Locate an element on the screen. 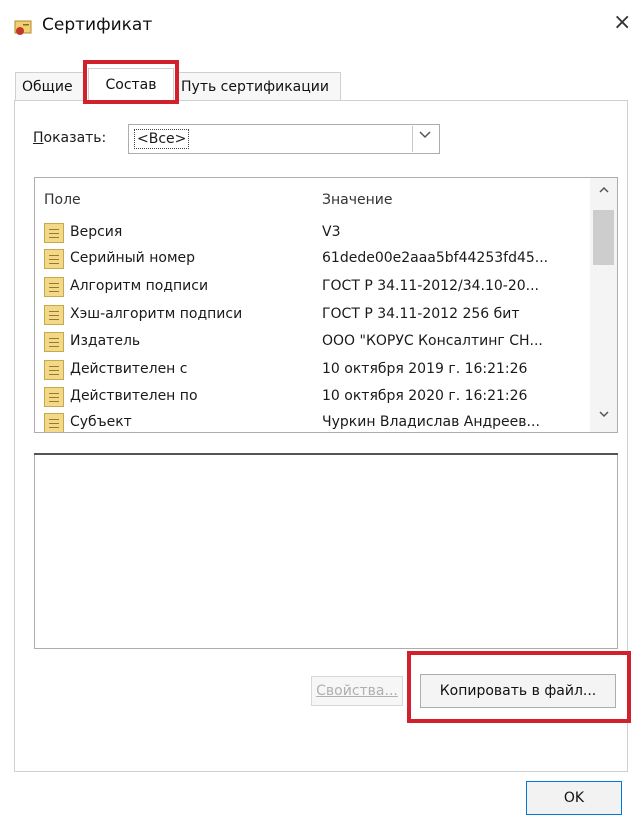 Image resolution: width=641 pixels, height=821 pixels. column-header-value: Значение is located at coordinates (357, 200).